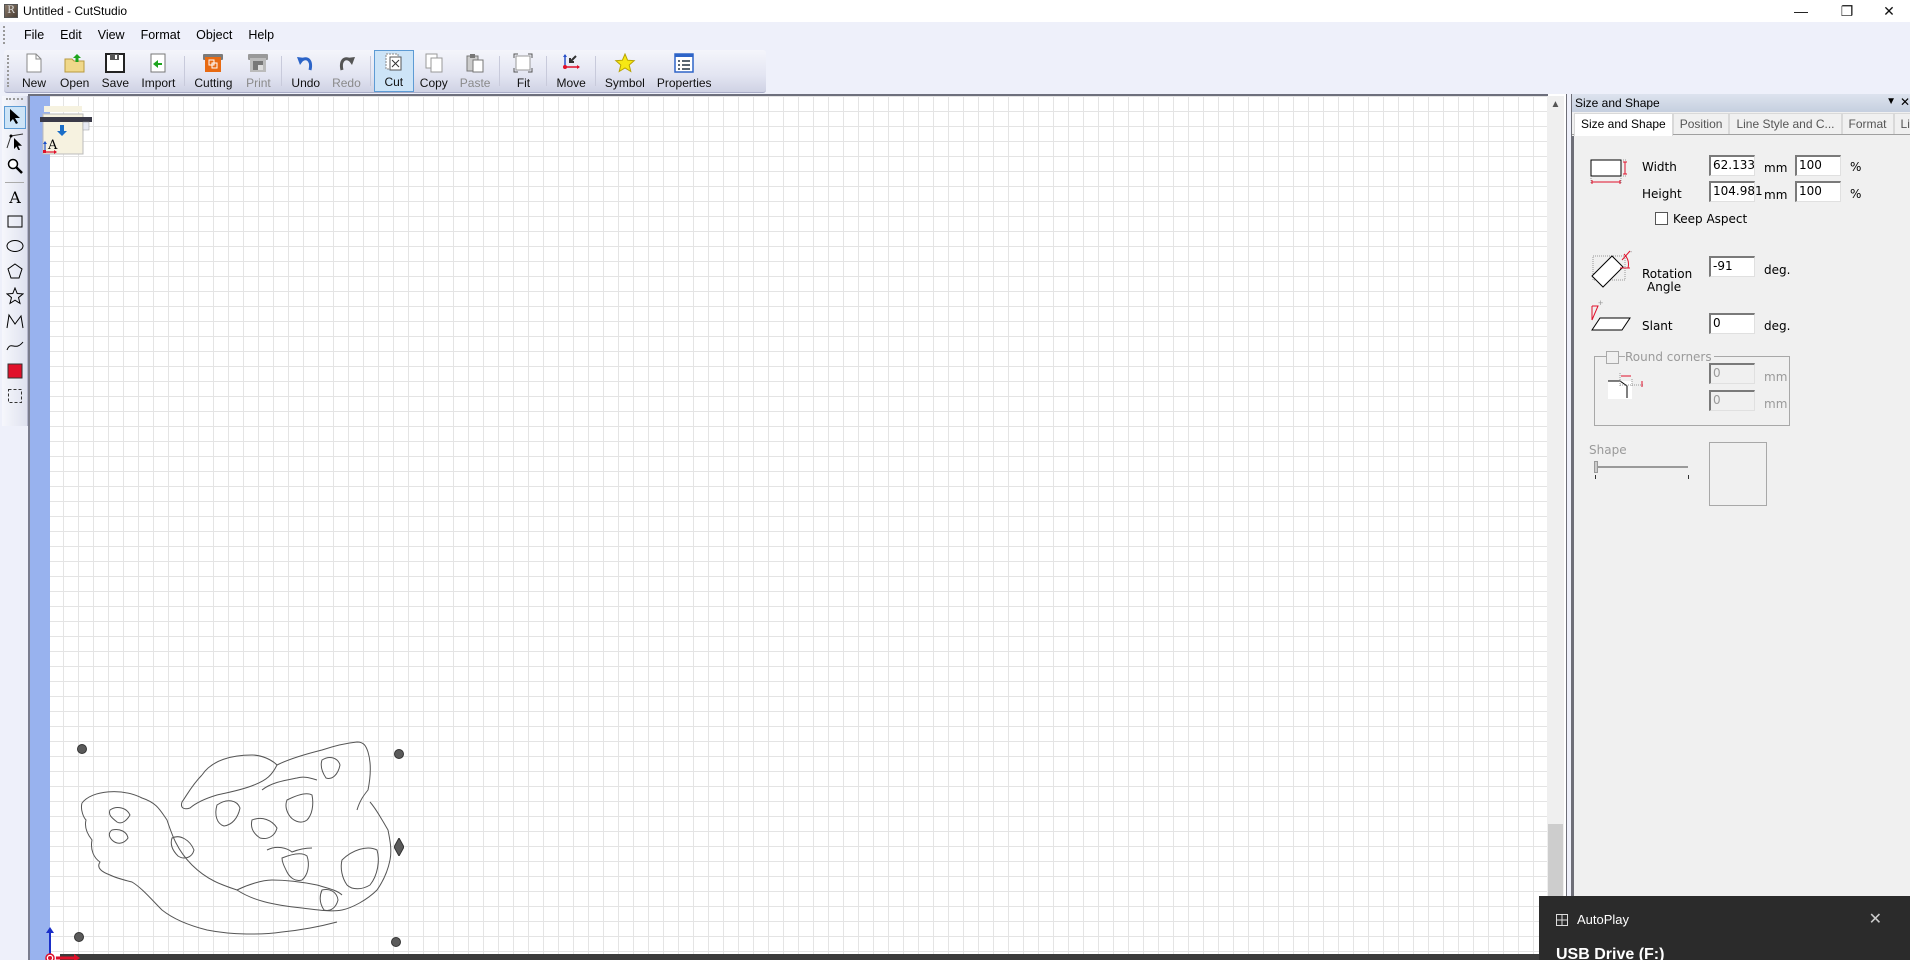 Image resolution: width=1910 pixels, height=960 pixels. I want to click on scrollbar-thumb, so click(1555, 860).